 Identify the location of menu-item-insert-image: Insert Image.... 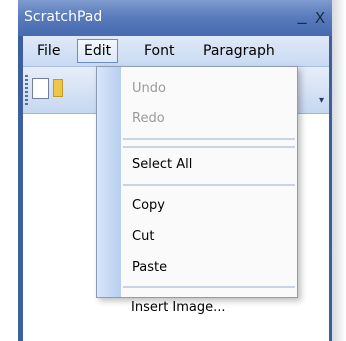
(178, 308).